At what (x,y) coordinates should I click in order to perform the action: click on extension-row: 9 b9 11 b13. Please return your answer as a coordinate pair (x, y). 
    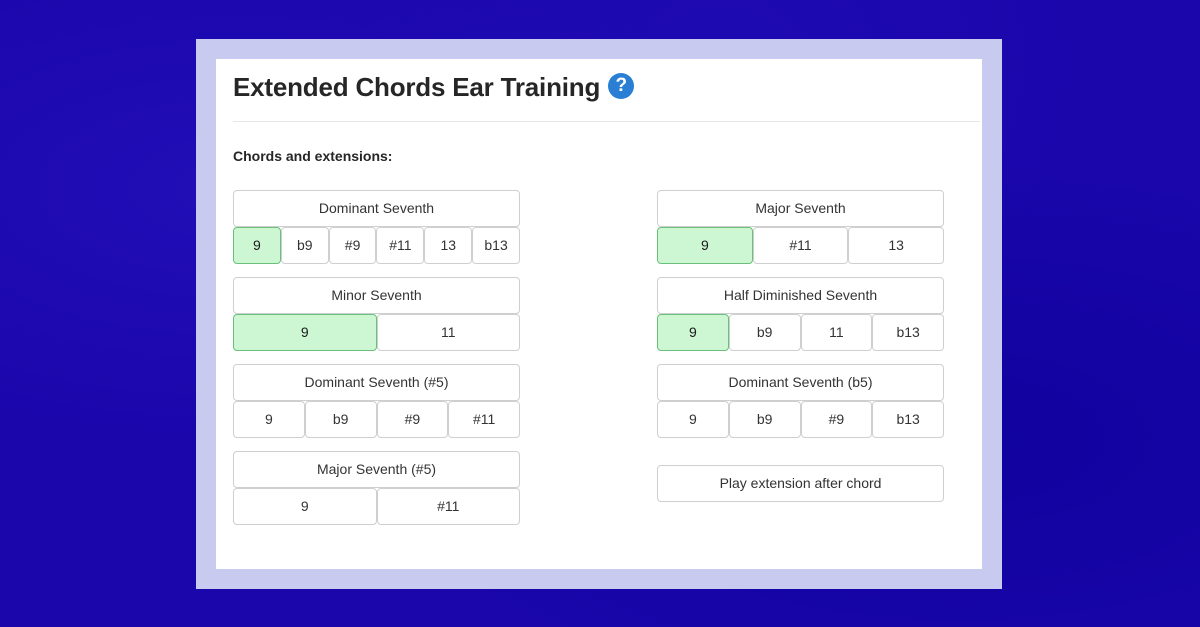
    Looking at the image, I should click on (800, 332).